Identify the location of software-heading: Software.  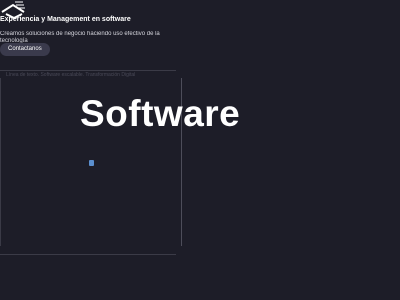
(160, 113).